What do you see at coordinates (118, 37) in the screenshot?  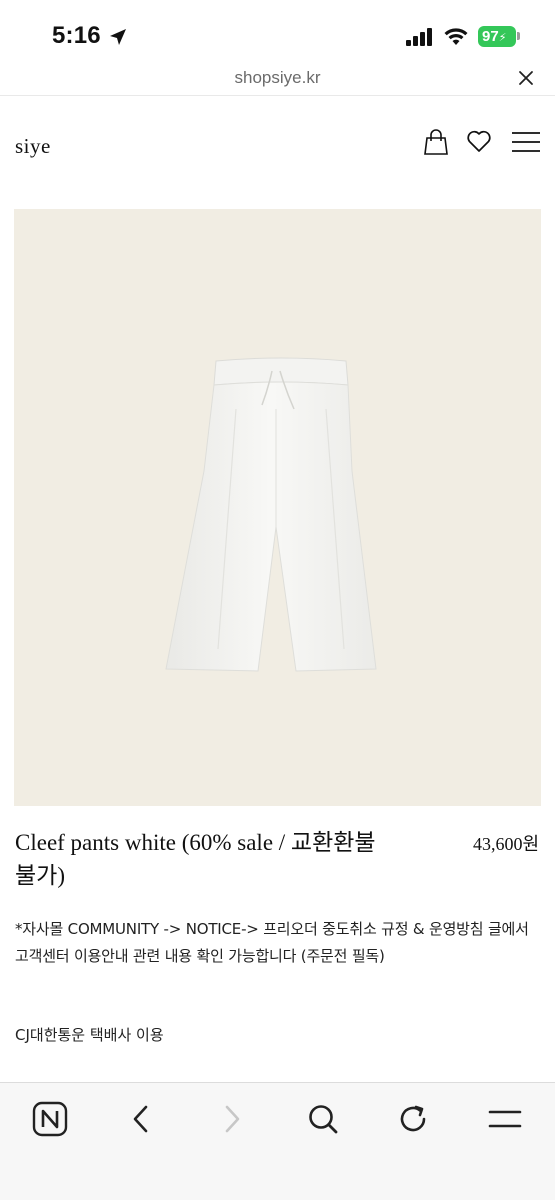 I see `location-arrow-icon` at bounding box center [118, 37].